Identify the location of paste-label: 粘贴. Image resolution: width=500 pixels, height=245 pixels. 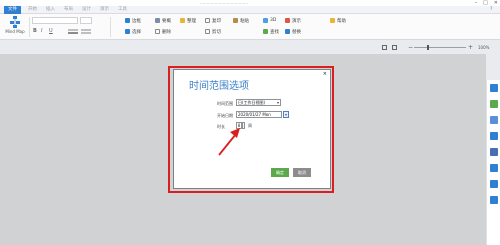
(244, 21).